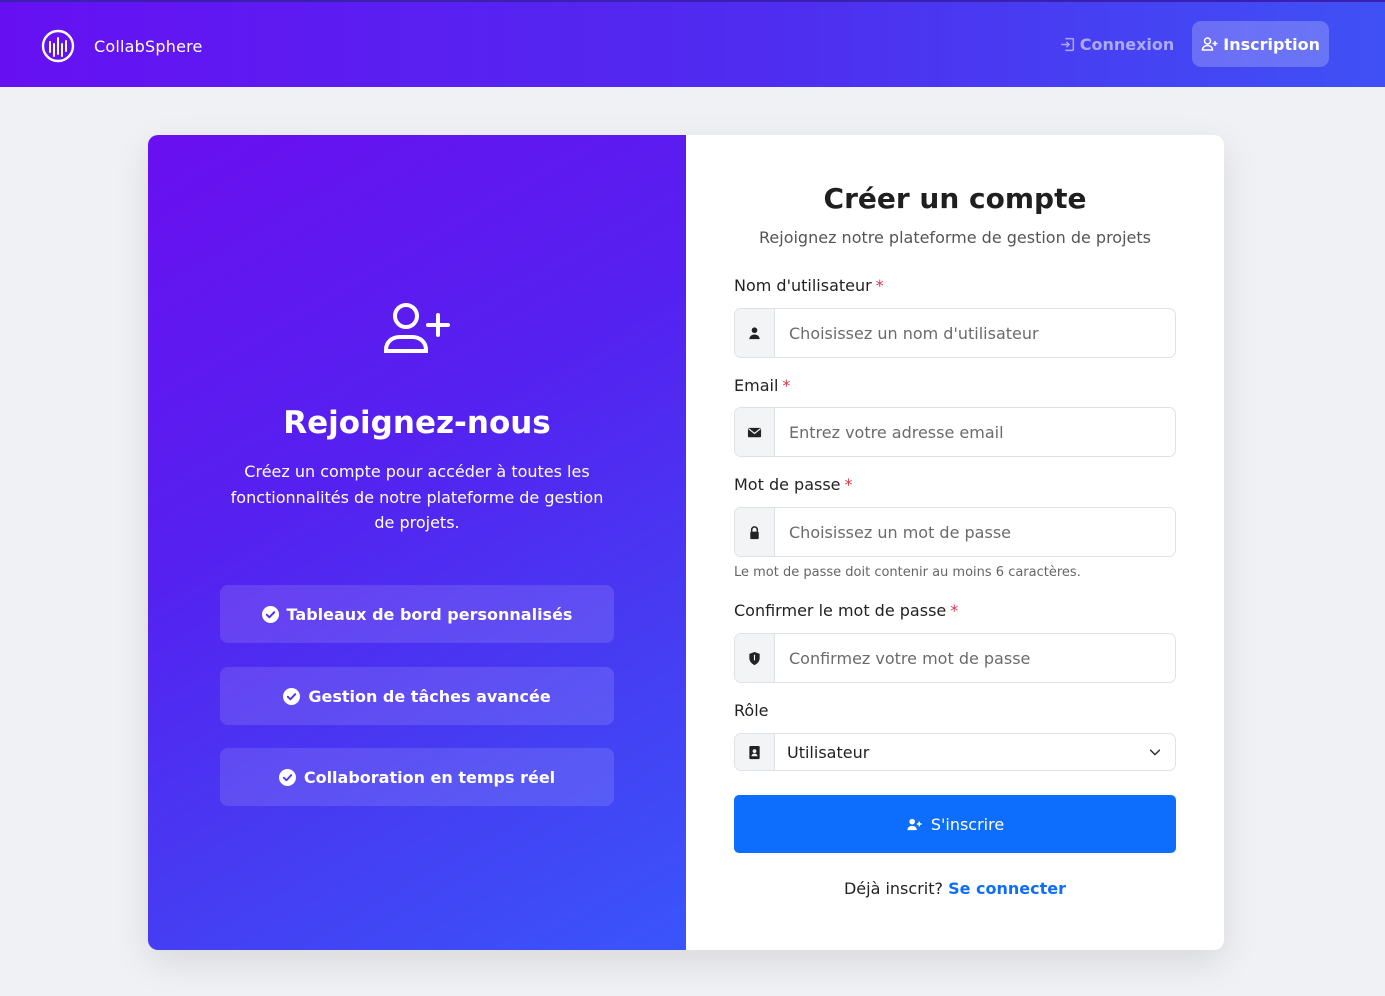  What do you see at coordinates (1067, 44) in the screenshot?
I see `login-icon` at bounding box center [1067, 44].